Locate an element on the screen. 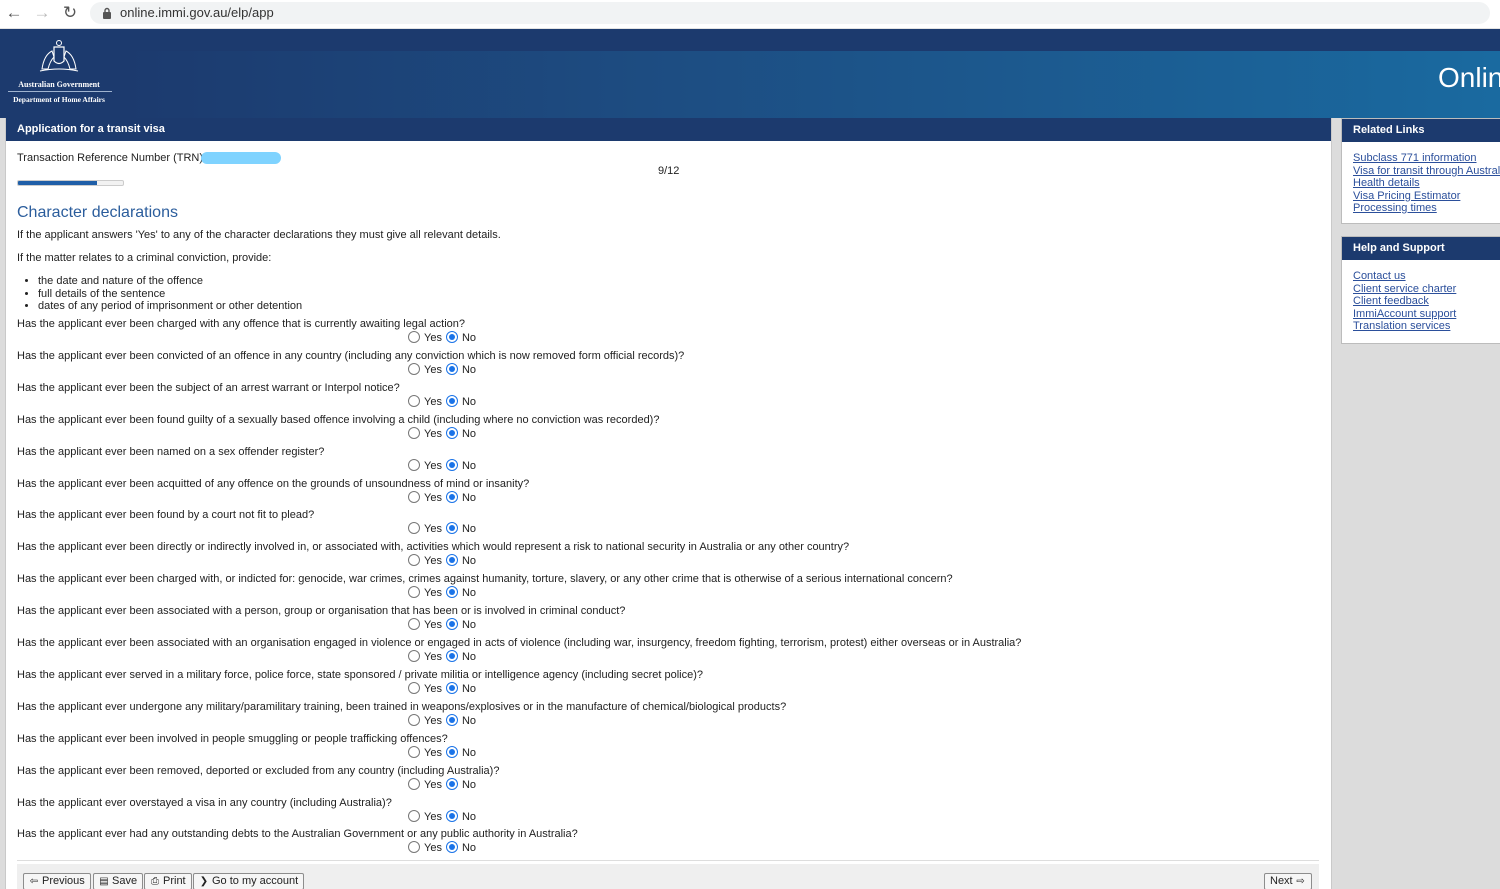  trn-label: Transaction Reference Number (TRN): is located at coordinates (112, 158).